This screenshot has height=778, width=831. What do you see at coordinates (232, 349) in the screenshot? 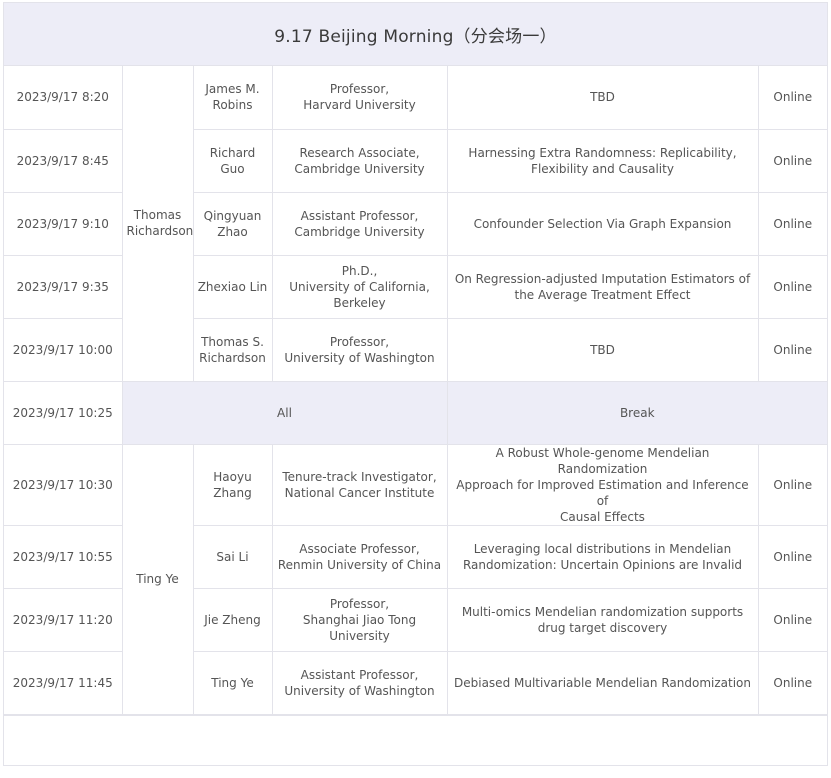
I see `speaker-cell: Thomas S. Richardson` at bounding box center [232, 349].